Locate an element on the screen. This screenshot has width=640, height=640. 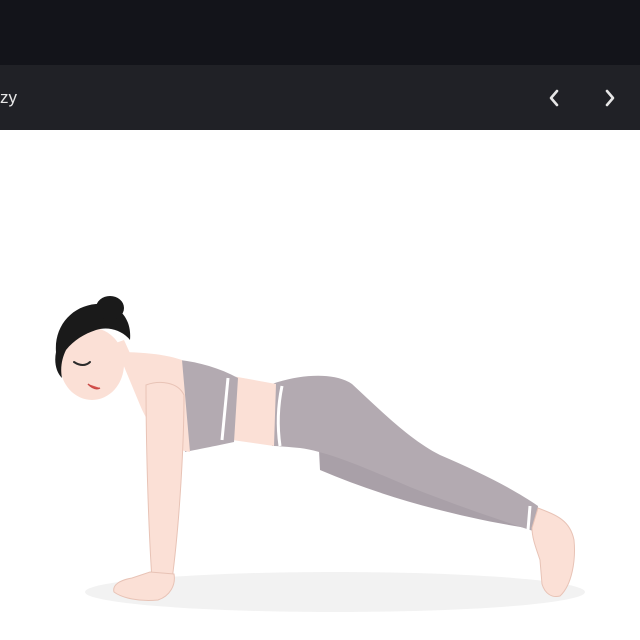
chevron-left-icon is located at coordinates (554, 98).